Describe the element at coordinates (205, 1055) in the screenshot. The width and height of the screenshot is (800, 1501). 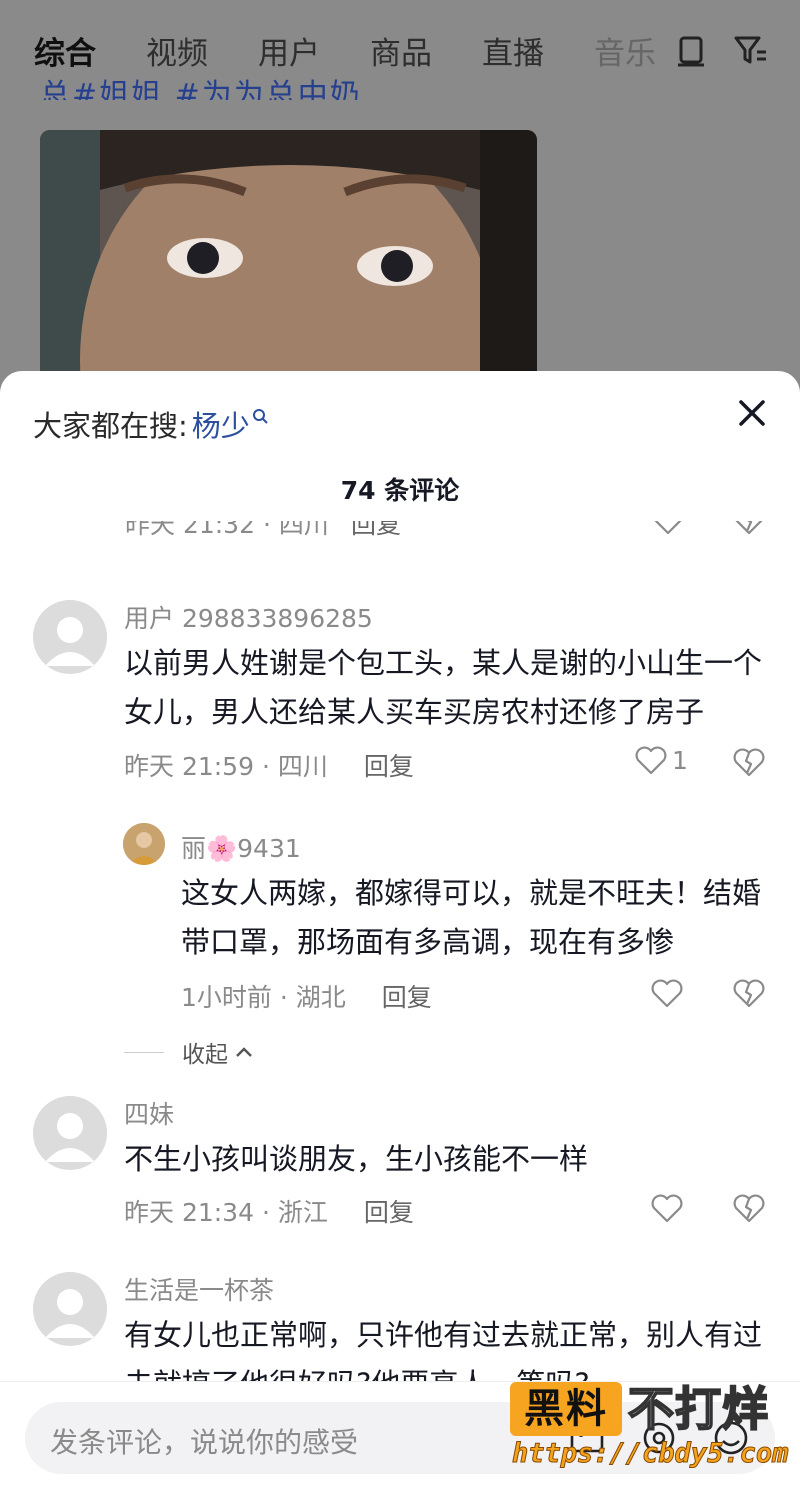
I see `collapse-label: 收起` at that location.